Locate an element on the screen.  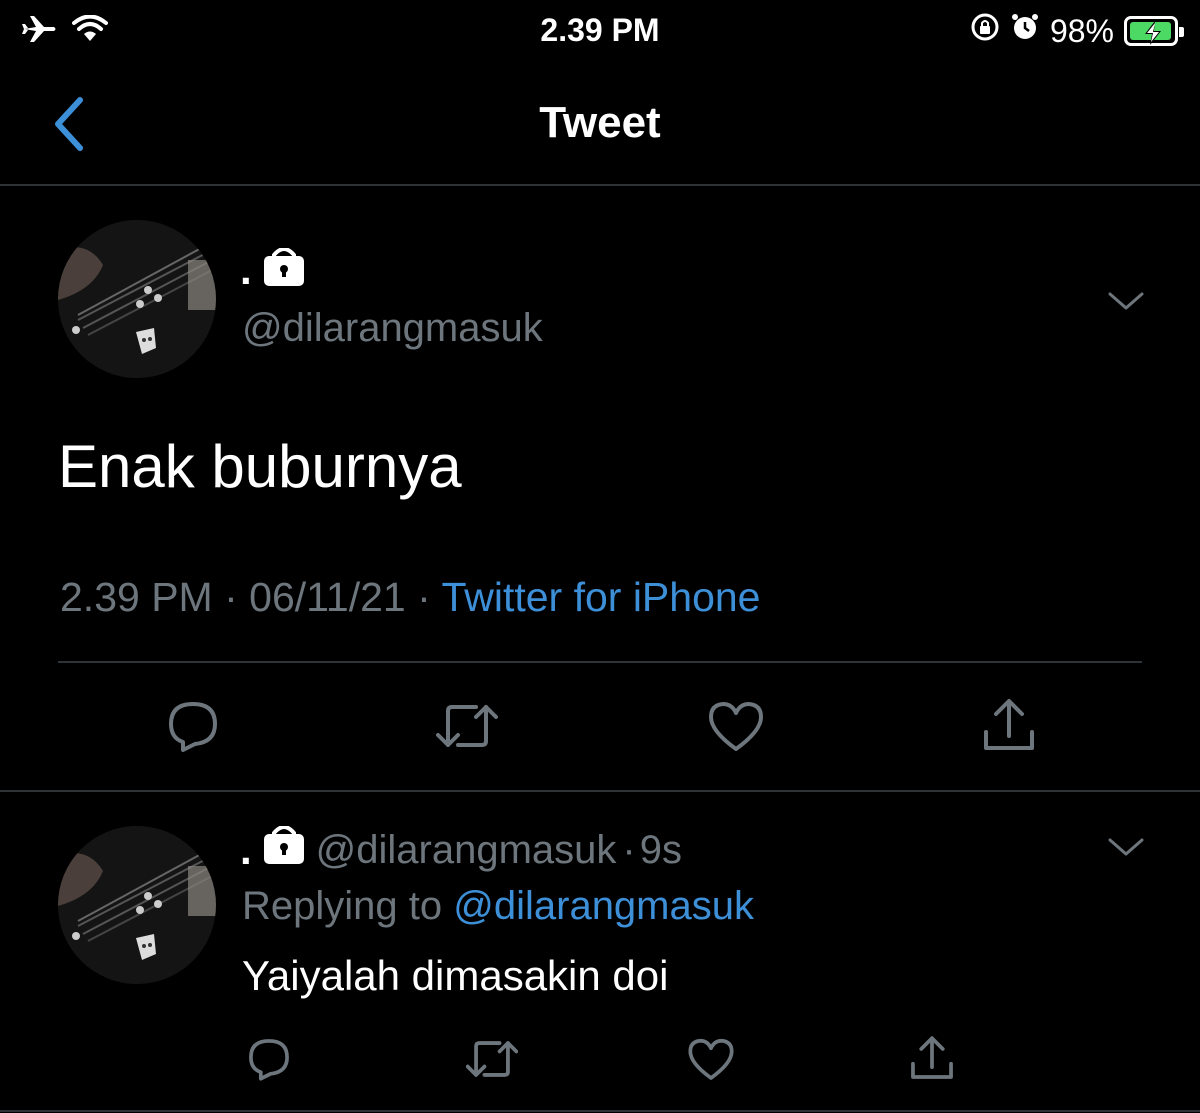
nav-bar: Tweet is located at coordinates (600, 125).